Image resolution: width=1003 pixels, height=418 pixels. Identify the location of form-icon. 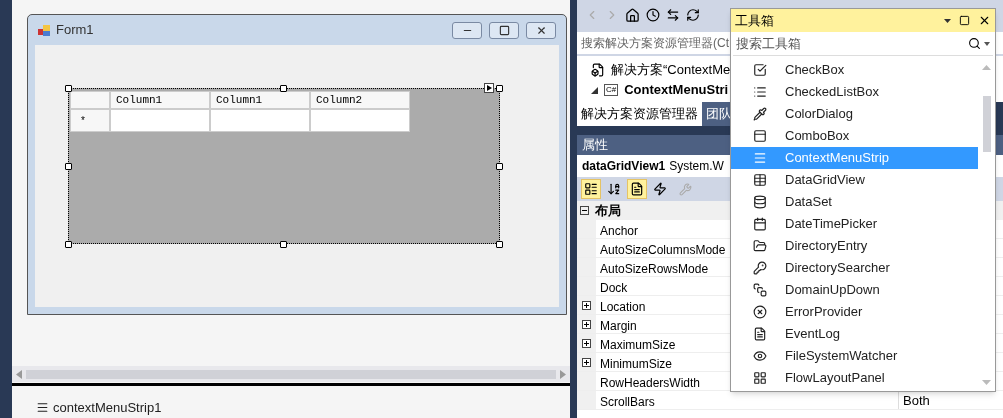
(44, 30).